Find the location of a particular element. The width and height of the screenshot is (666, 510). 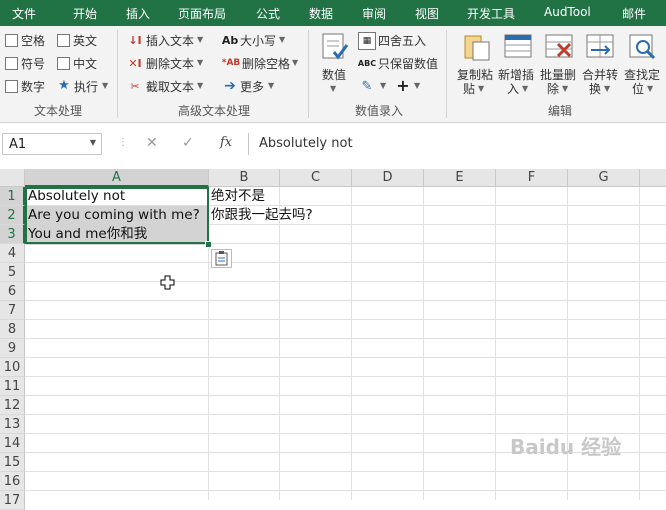

delete-text-dropdown-icon: ▼ is located at coordinates (200, 62).